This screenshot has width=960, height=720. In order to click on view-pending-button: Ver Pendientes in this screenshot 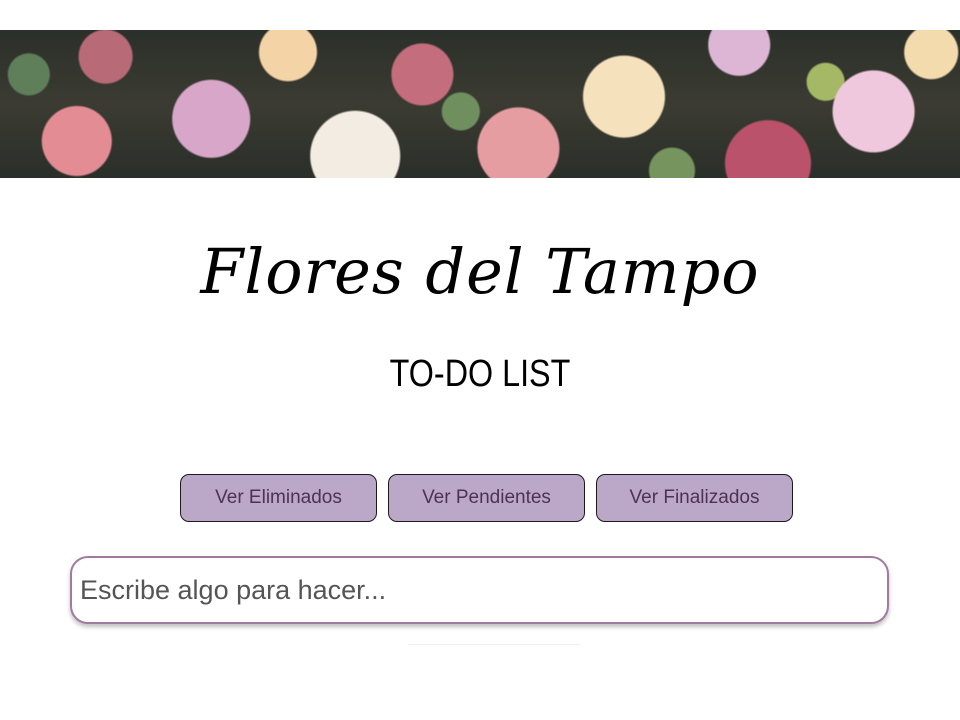, I will do `click(486, 498)`.